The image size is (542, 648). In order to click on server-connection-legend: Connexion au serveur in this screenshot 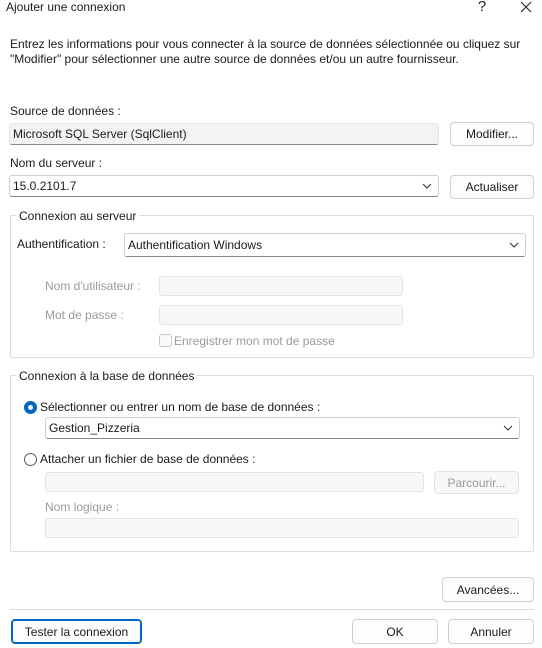, I will do `click(78, 216)`.